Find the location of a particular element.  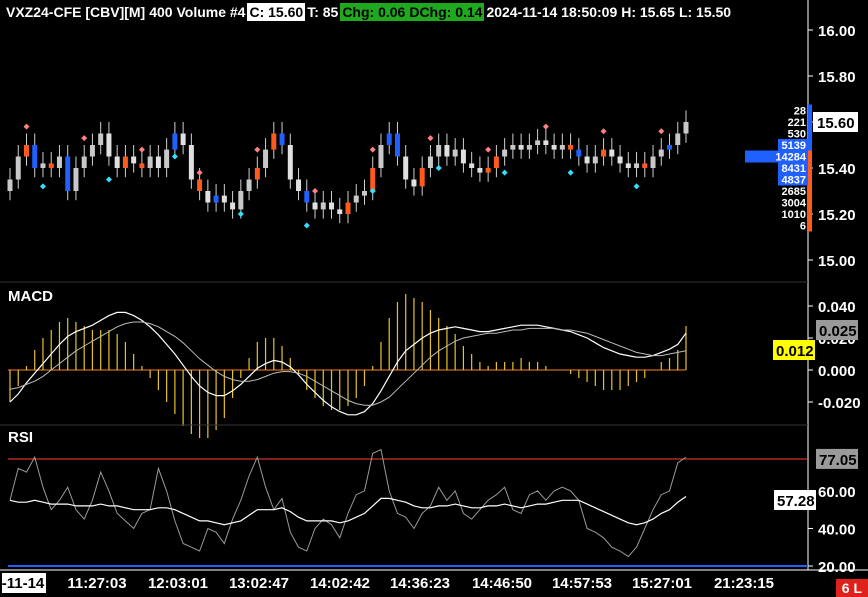

ladder-volume: 4837 is located at coordinates (794, 181).